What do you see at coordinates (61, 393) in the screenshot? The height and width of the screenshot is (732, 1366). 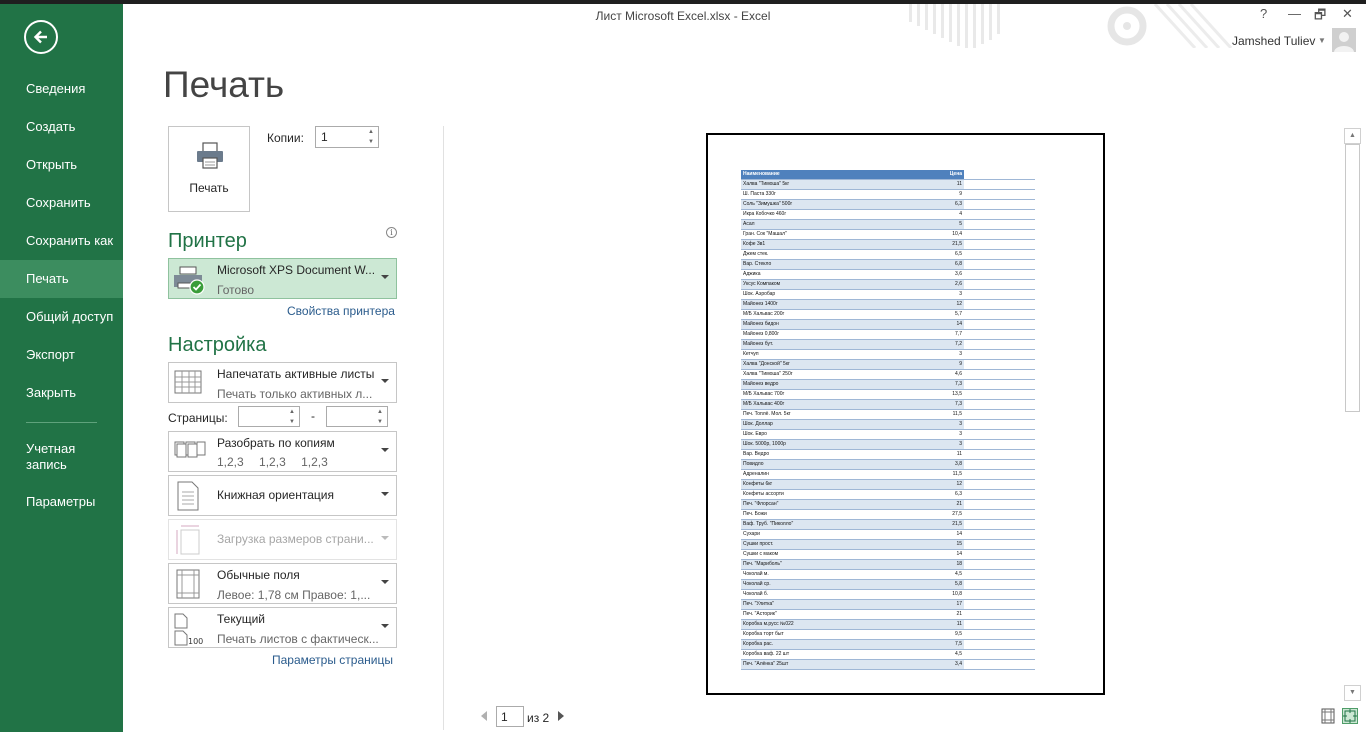 I see `nav-close: Закрыть` at bounding box center [61, 393].